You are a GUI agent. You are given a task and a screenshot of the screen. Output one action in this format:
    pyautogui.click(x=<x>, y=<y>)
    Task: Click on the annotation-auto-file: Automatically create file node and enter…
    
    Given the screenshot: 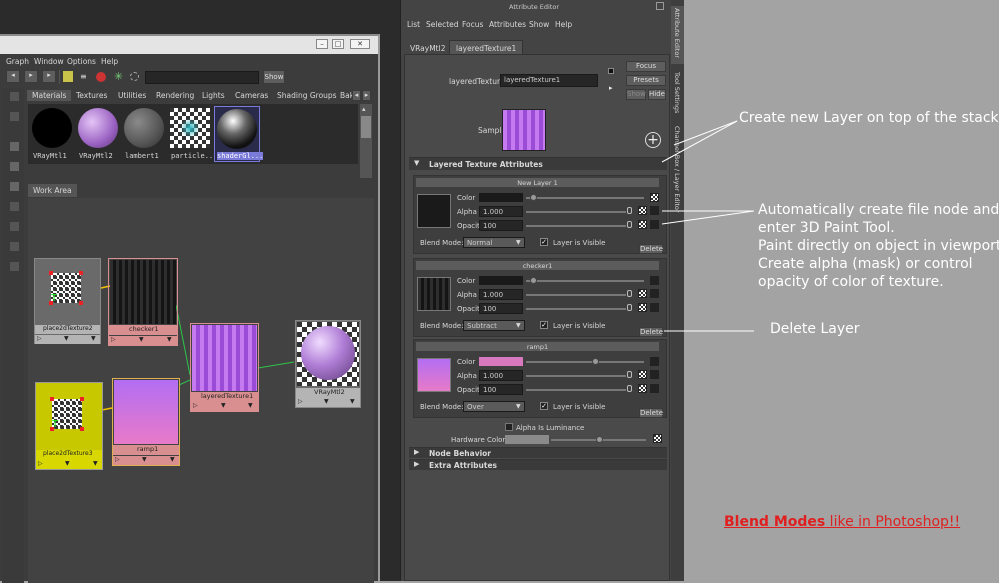 What is the action you would take?
    pyautogui.click(x=878, y=246)
    